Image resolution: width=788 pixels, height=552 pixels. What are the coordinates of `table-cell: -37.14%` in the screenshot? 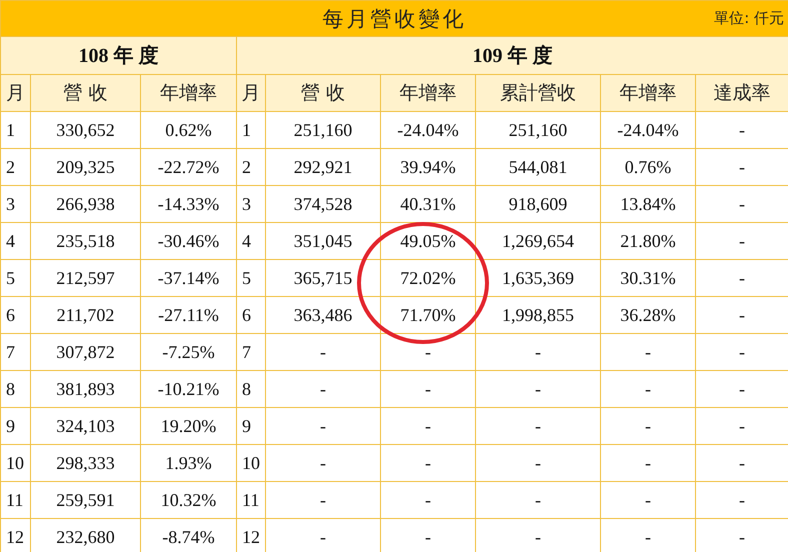 It's located at (188, 278).